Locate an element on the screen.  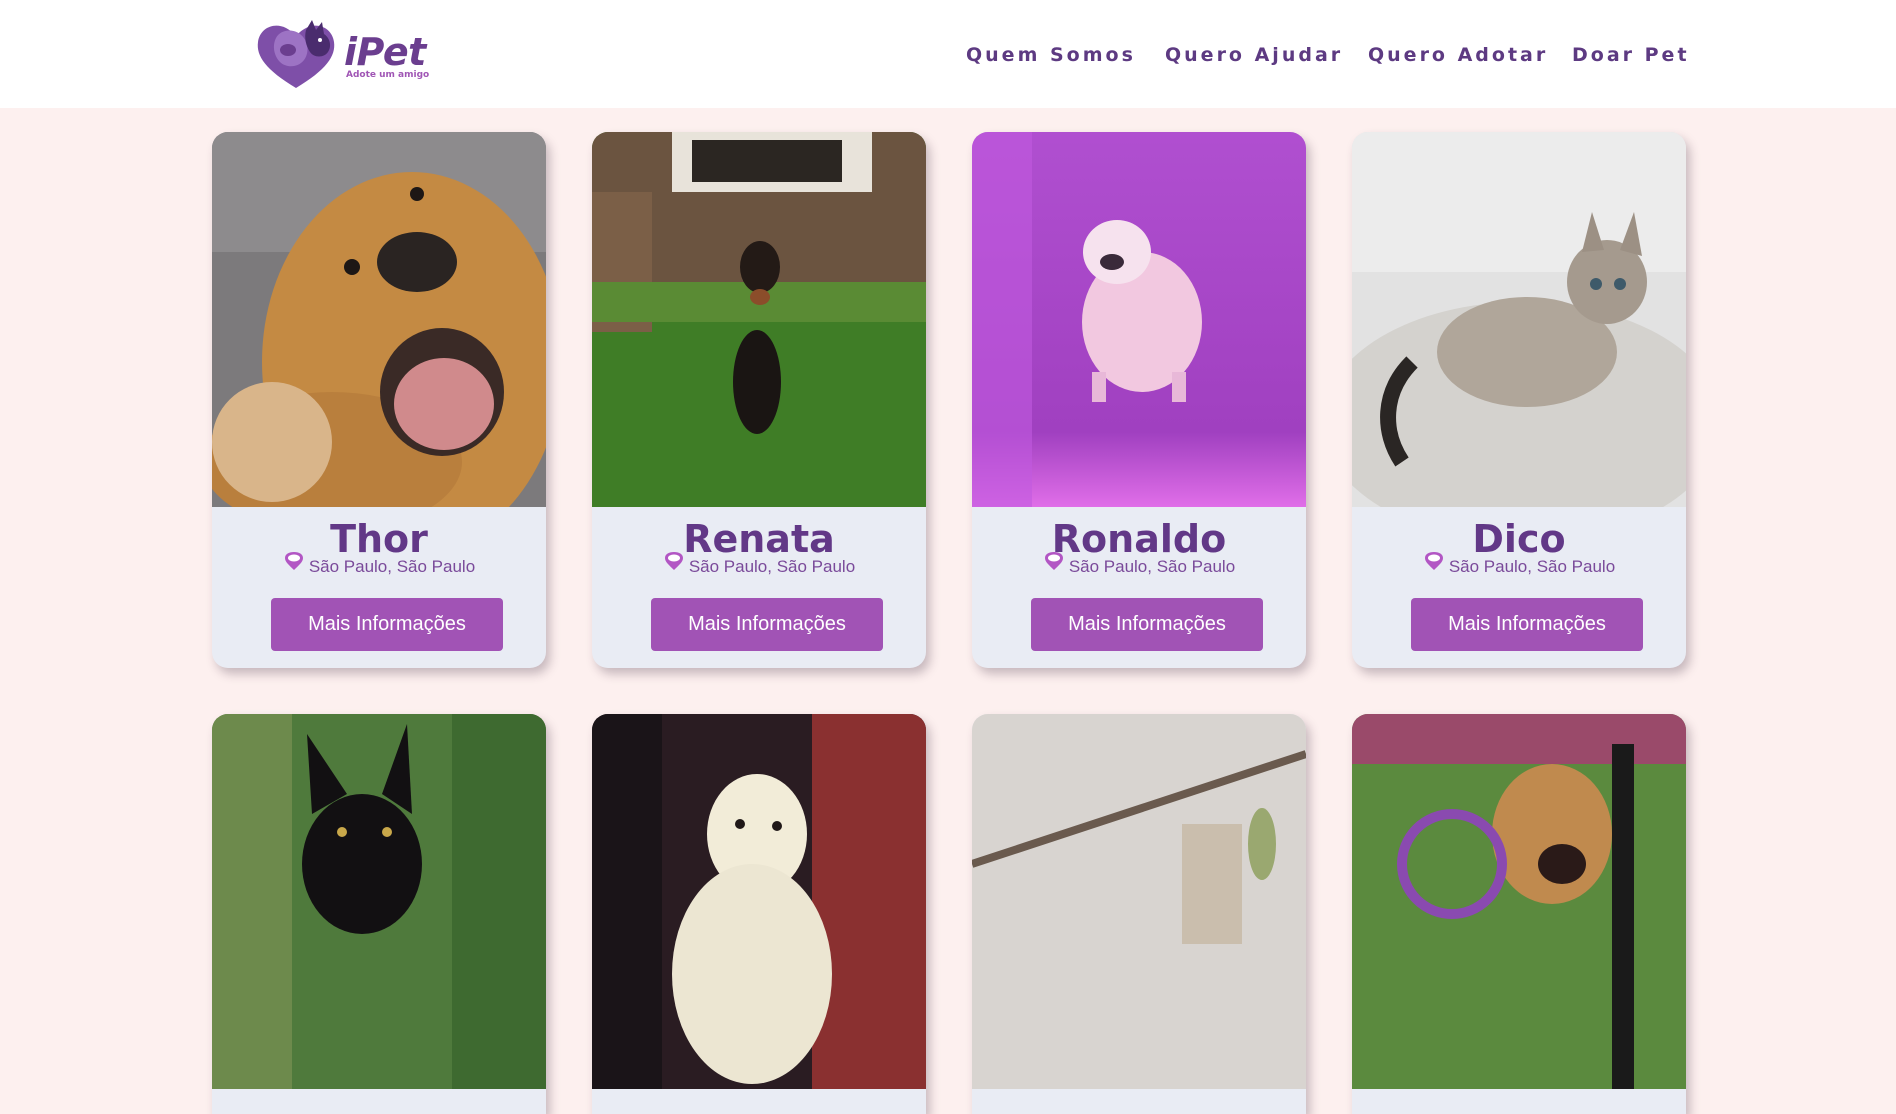
pet-name: Dico is located at coordinates (1519, 539).